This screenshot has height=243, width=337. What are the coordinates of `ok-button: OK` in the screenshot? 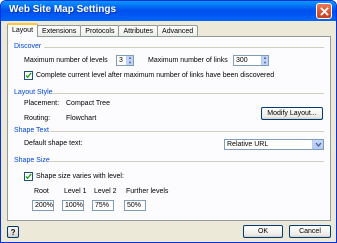 It's located at (263, 231).